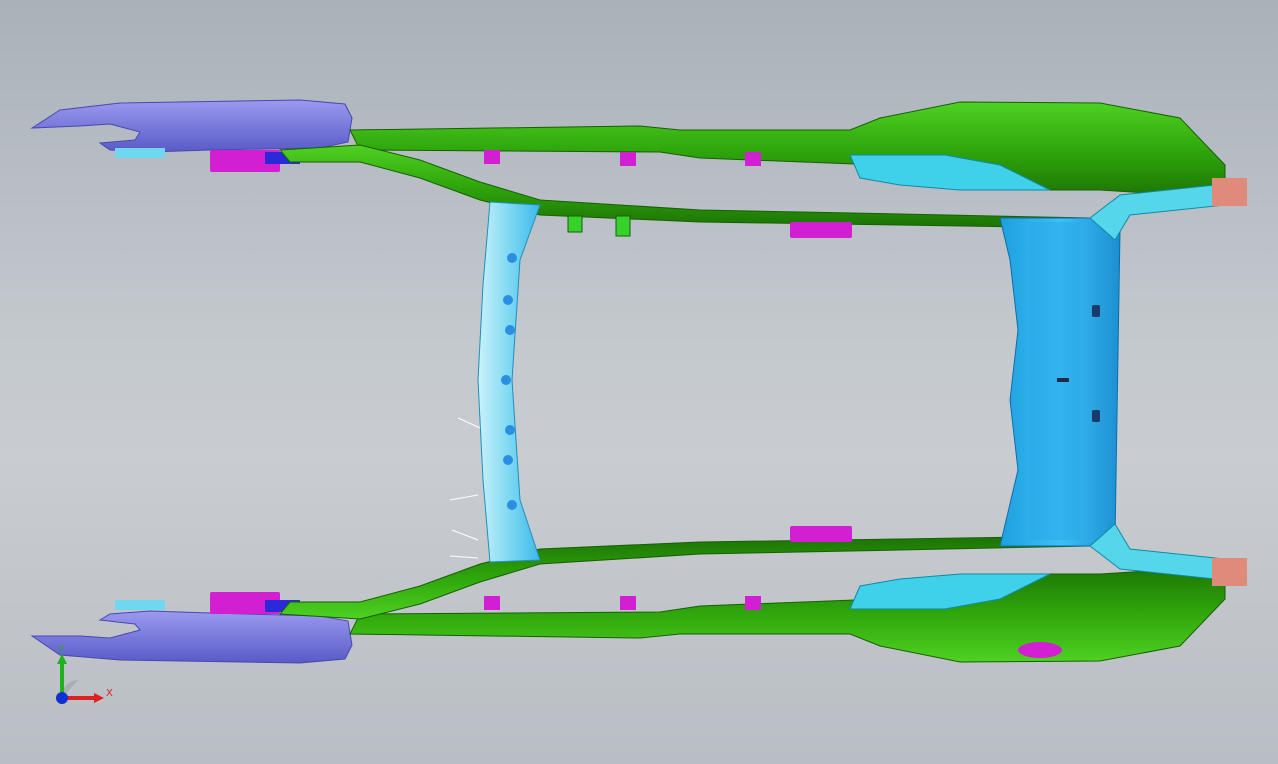 This screenshot has height=764, width=1278. I want to click on front-bracket-top, so click(191, 126).